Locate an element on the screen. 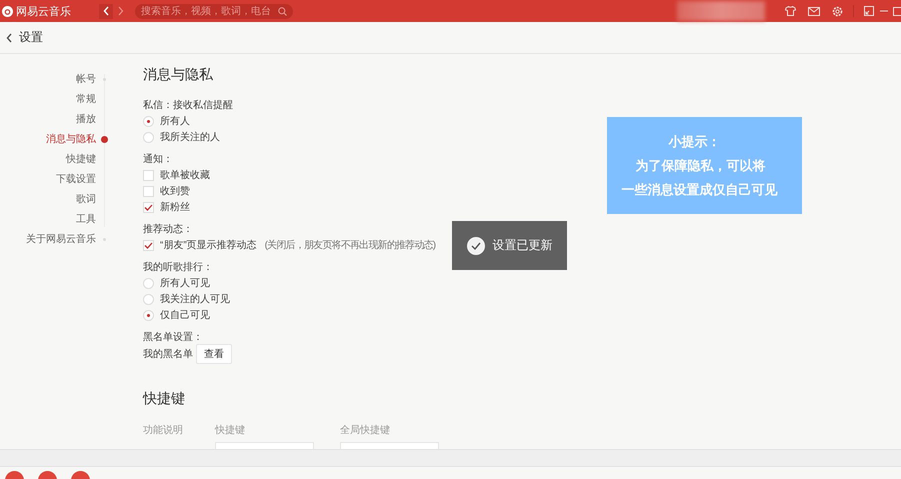 The width and height of the screenshot is (901, 479). page-title: 设置 is located at coordinates (31, 37).